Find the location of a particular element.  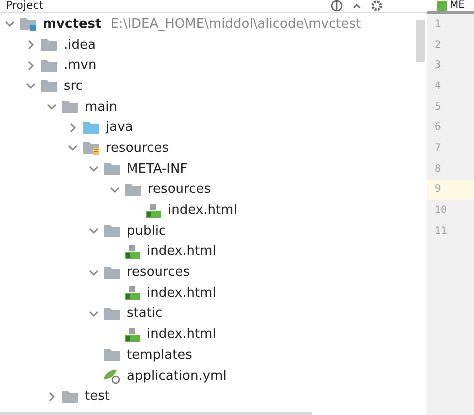

tree-item: src is located at coordinates (213, 86).